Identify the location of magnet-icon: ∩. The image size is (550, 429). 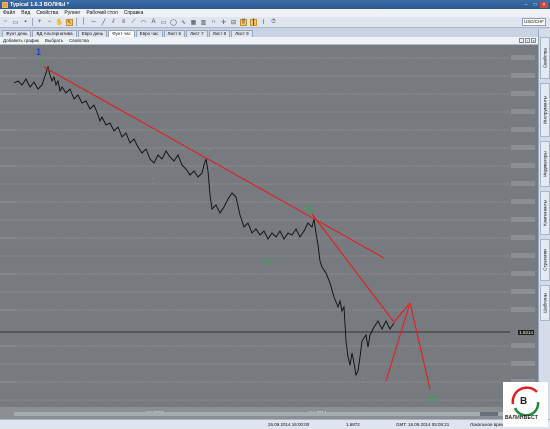
(213, 22).